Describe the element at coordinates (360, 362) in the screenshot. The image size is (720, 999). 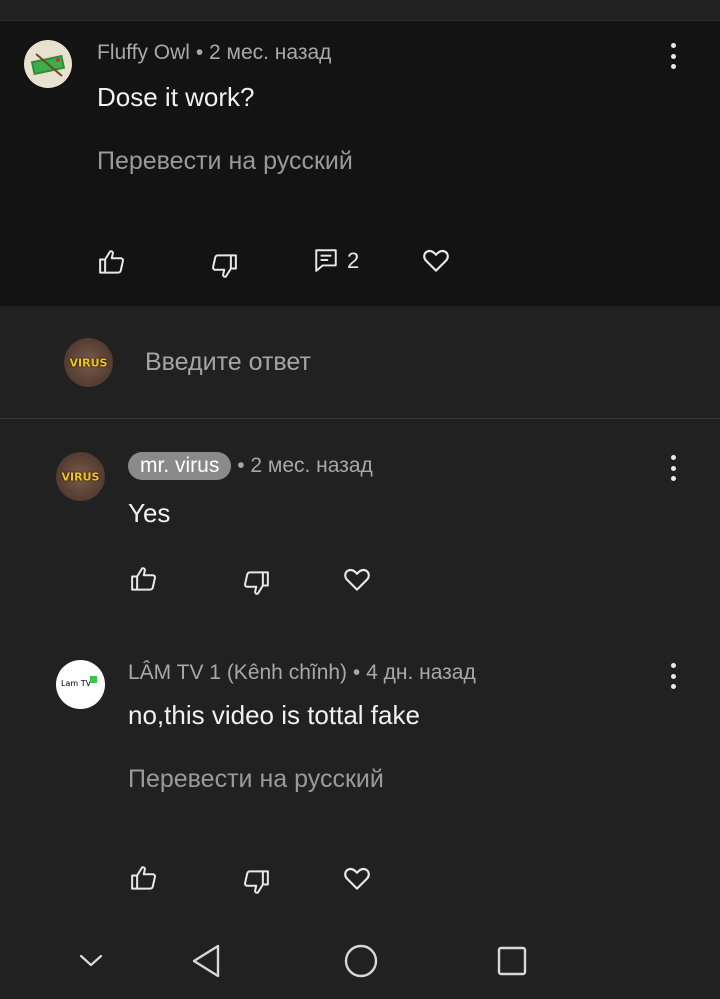
I see `reply-input-bar: VIRUS Введите ответ` at that location.